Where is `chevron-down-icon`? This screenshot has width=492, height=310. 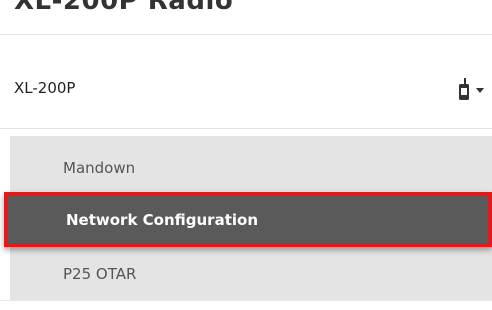
chevron-down-icon is located at coordinates (480, 91).